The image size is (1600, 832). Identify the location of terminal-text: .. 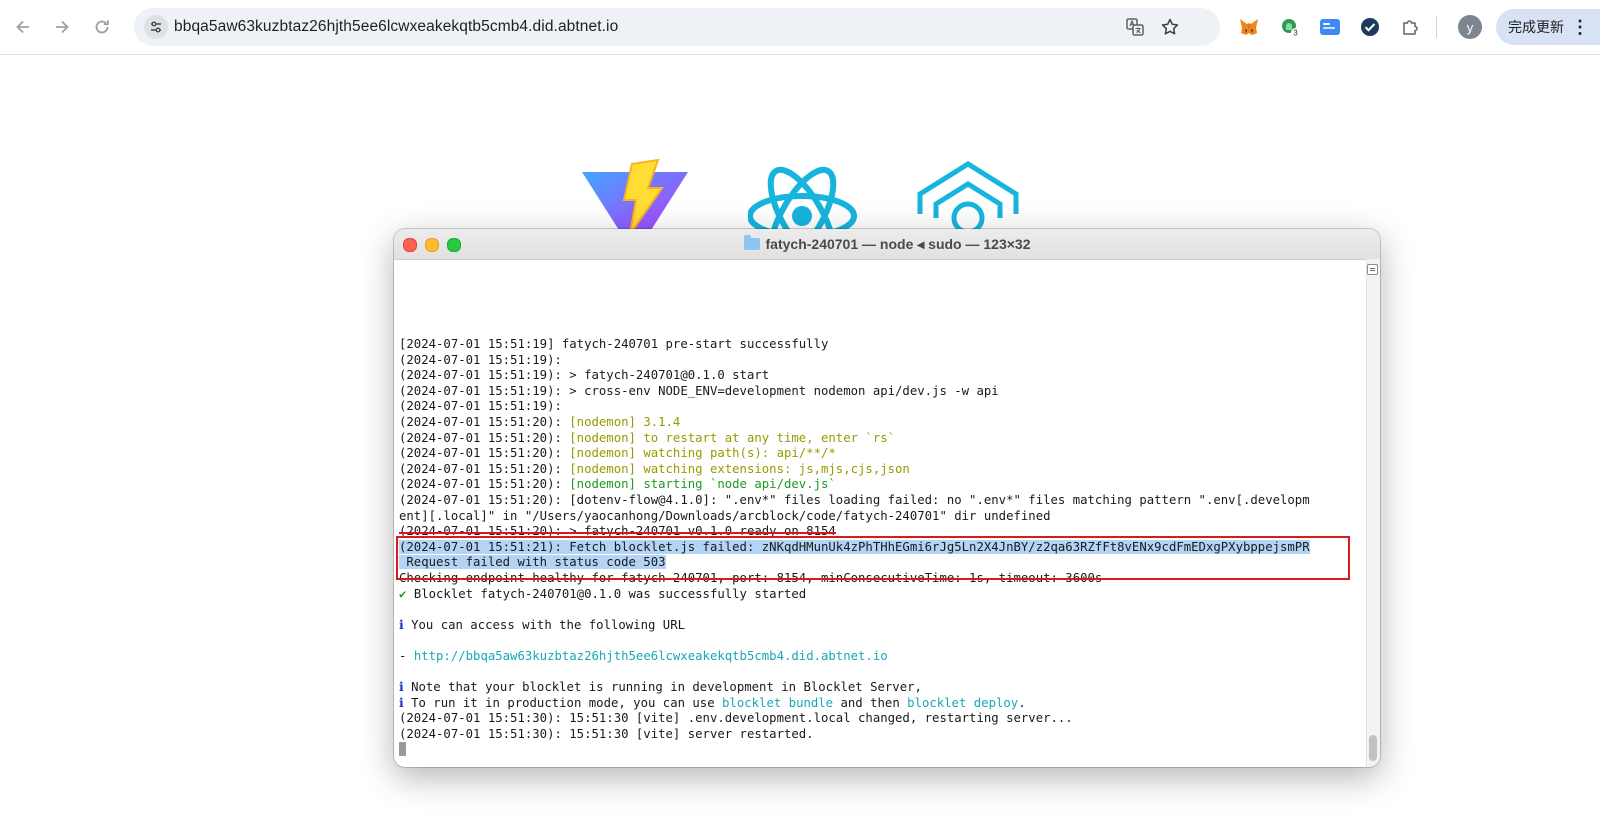
(1022, 702).